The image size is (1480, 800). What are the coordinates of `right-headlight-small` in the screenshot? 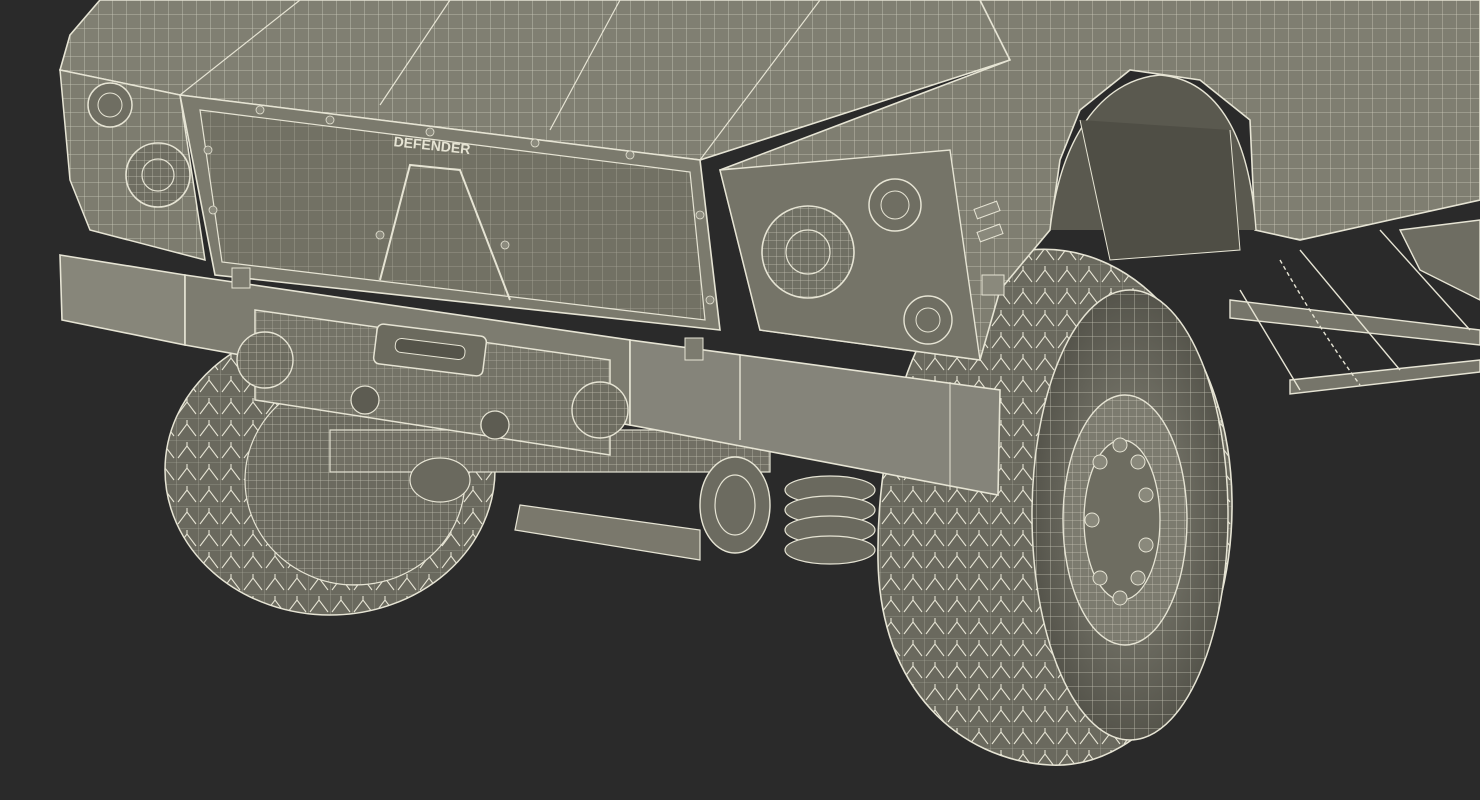 It's located at (895, 205).